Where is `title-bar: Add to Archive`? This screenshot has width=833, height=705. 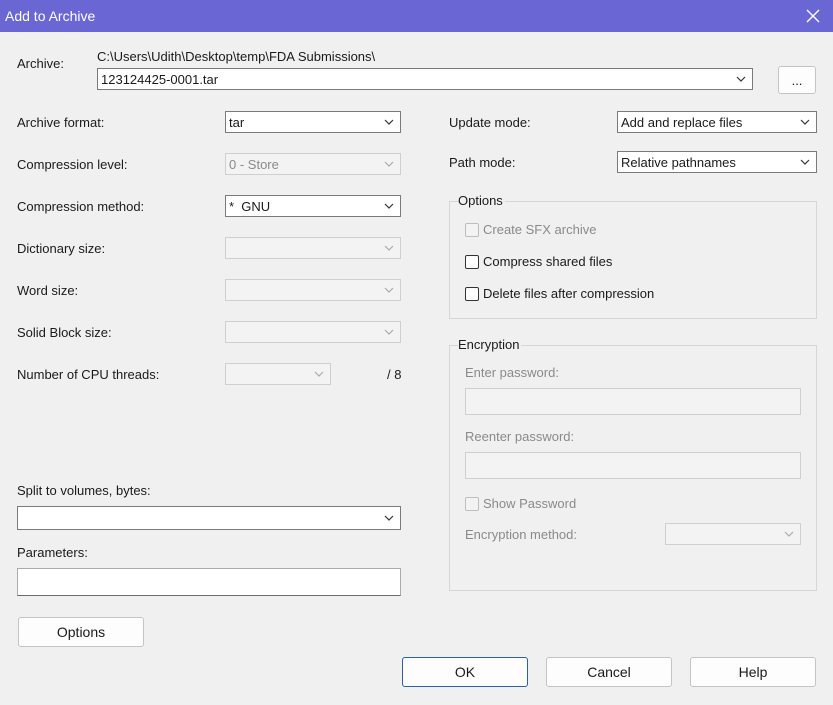 title-bar: Add to Archive is located at coordinates (416, 16).